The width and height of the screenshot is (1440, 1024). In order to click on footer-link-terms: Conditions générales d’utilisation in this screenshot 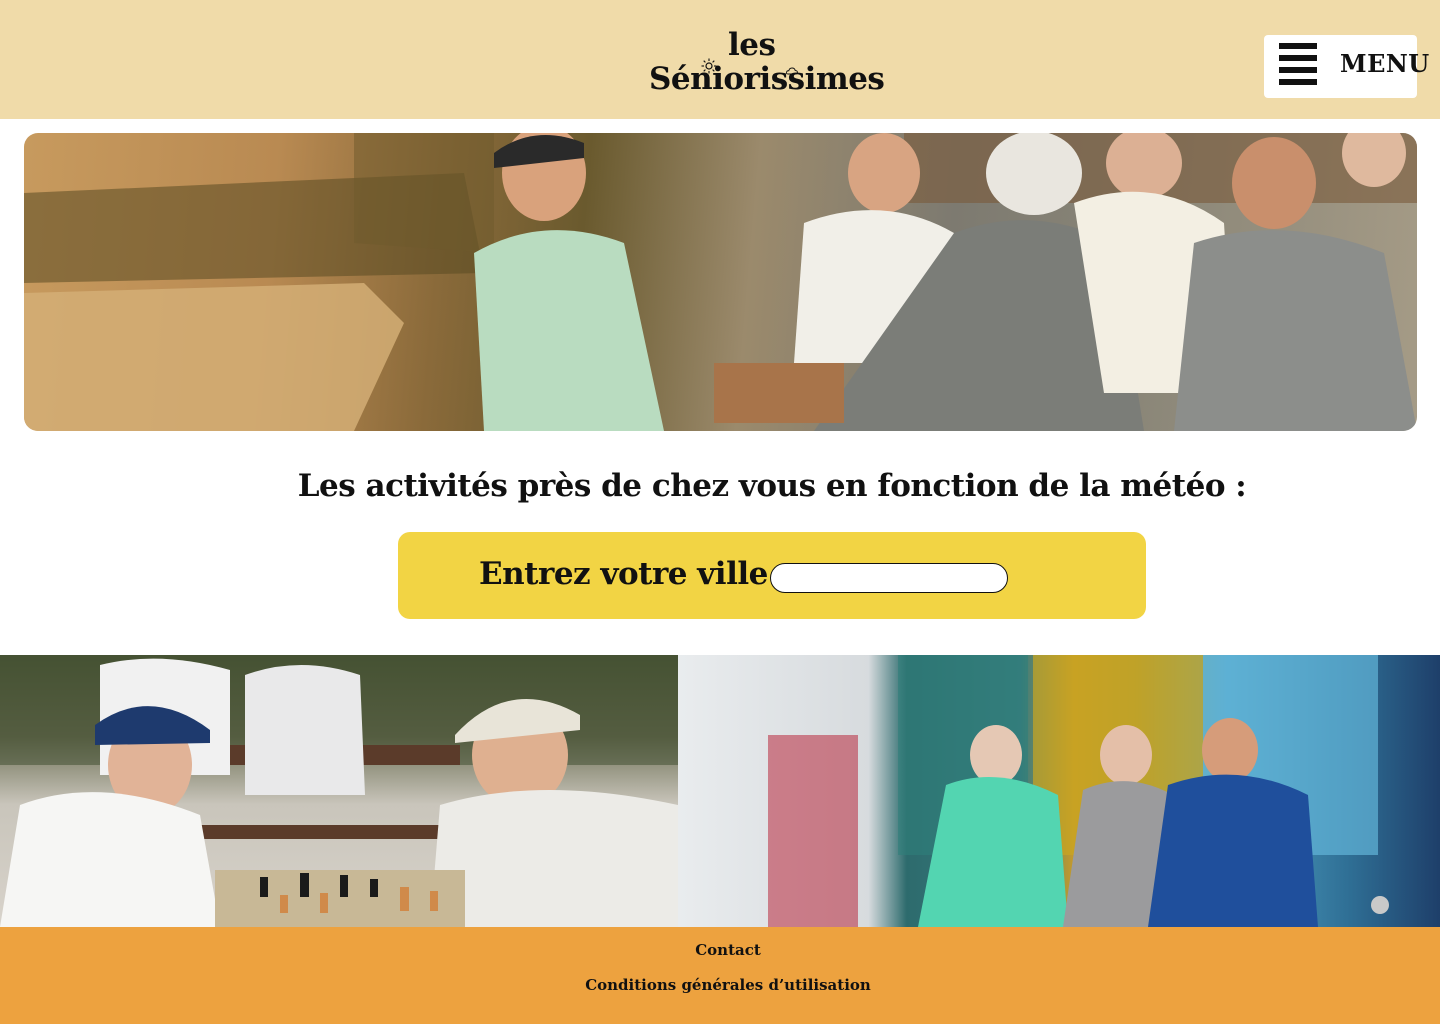, I will do `click(720, 985)`.